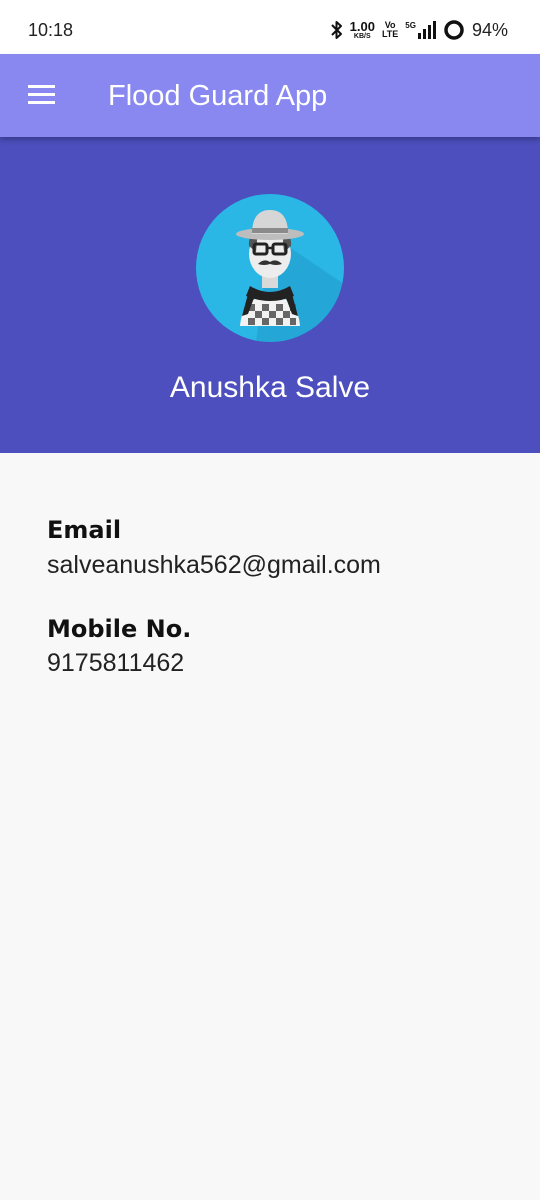 The width and height of the screenshot is (540, 1200). What do you see at coordinates (454, 30) in the screenshot?
I see `battery-icon` at bounding box center [454, 30].